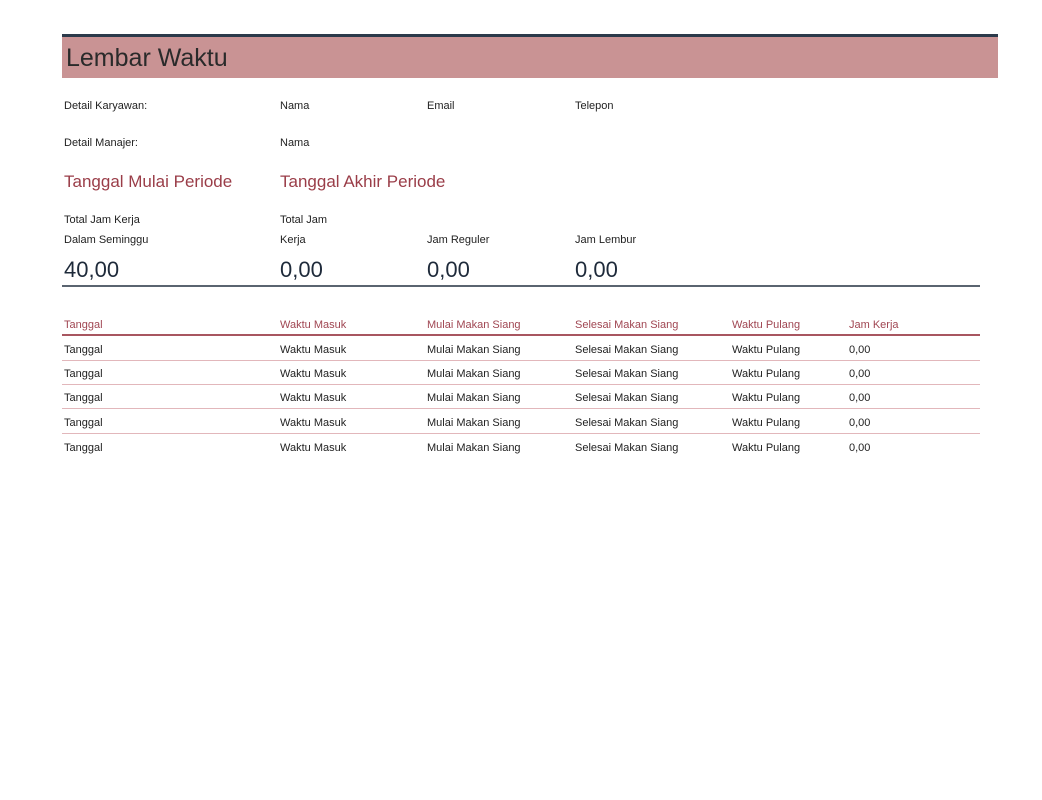  Describe the element at coordinates (448, 269) in the screenshot. I see `regular-hours-value: 0,00` at that location.